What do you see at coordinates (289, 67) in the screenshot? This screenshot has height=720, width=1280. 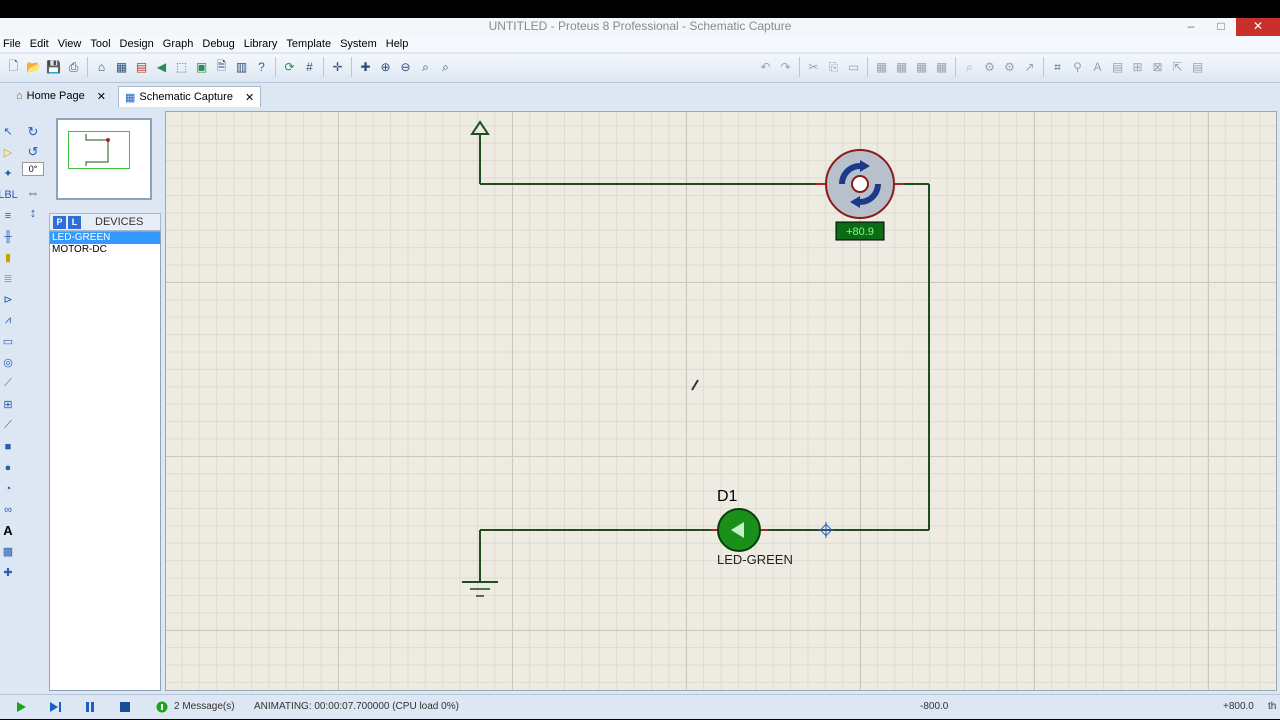 I see `refresh-page-icon: ⟳` at bounding box center [289, 67].